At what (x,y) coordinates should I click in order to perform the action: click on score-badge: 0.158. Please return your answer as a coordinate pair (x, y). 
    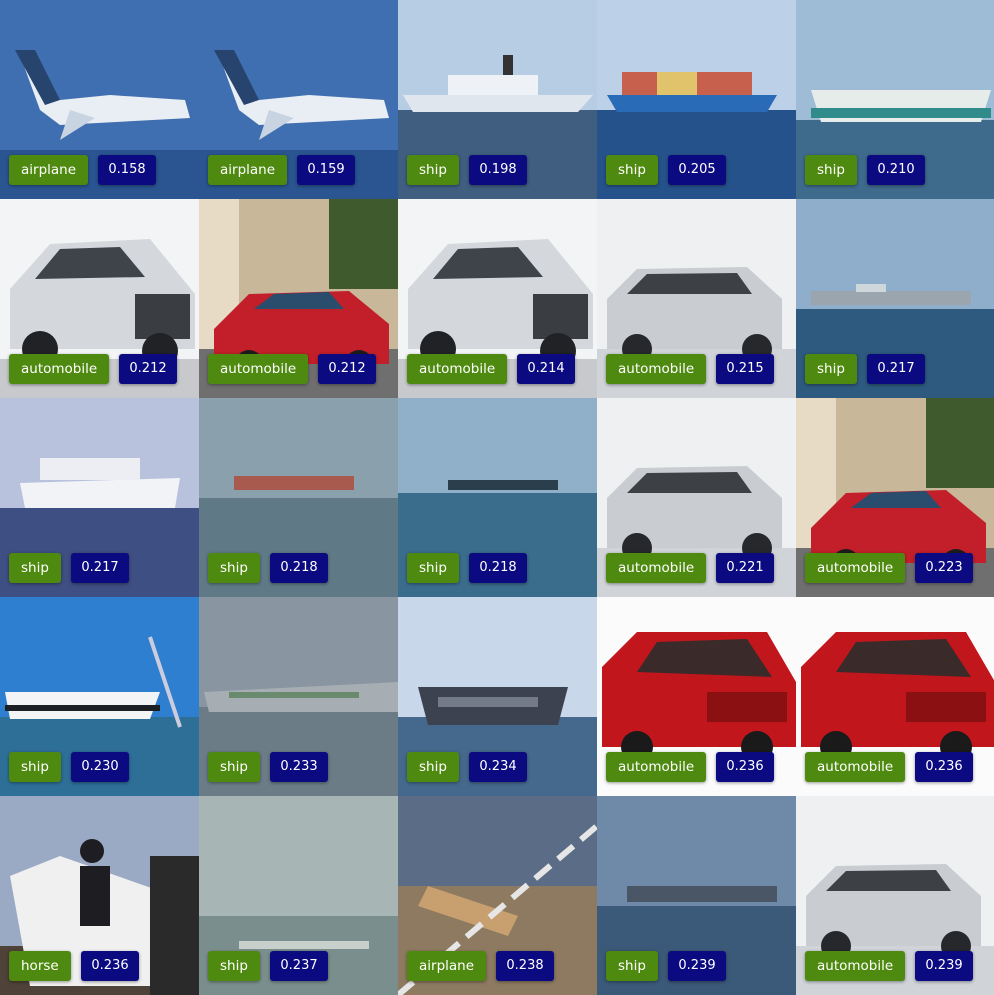
    Looking at the image, I should click on (127, 170).